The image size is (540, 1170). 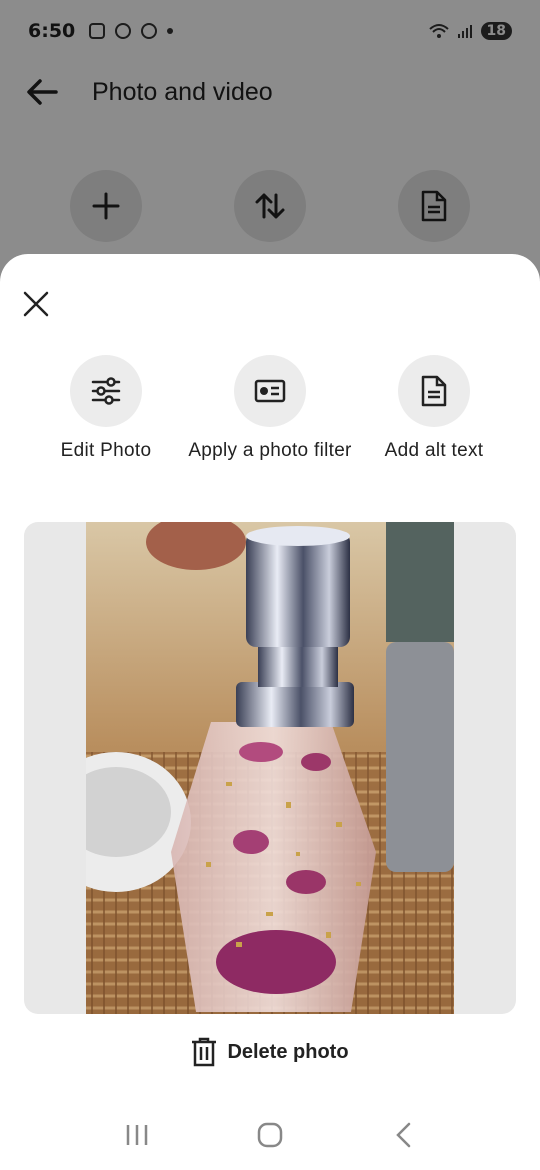 I want to click on trash-icon, so click(x=204, y=1052).